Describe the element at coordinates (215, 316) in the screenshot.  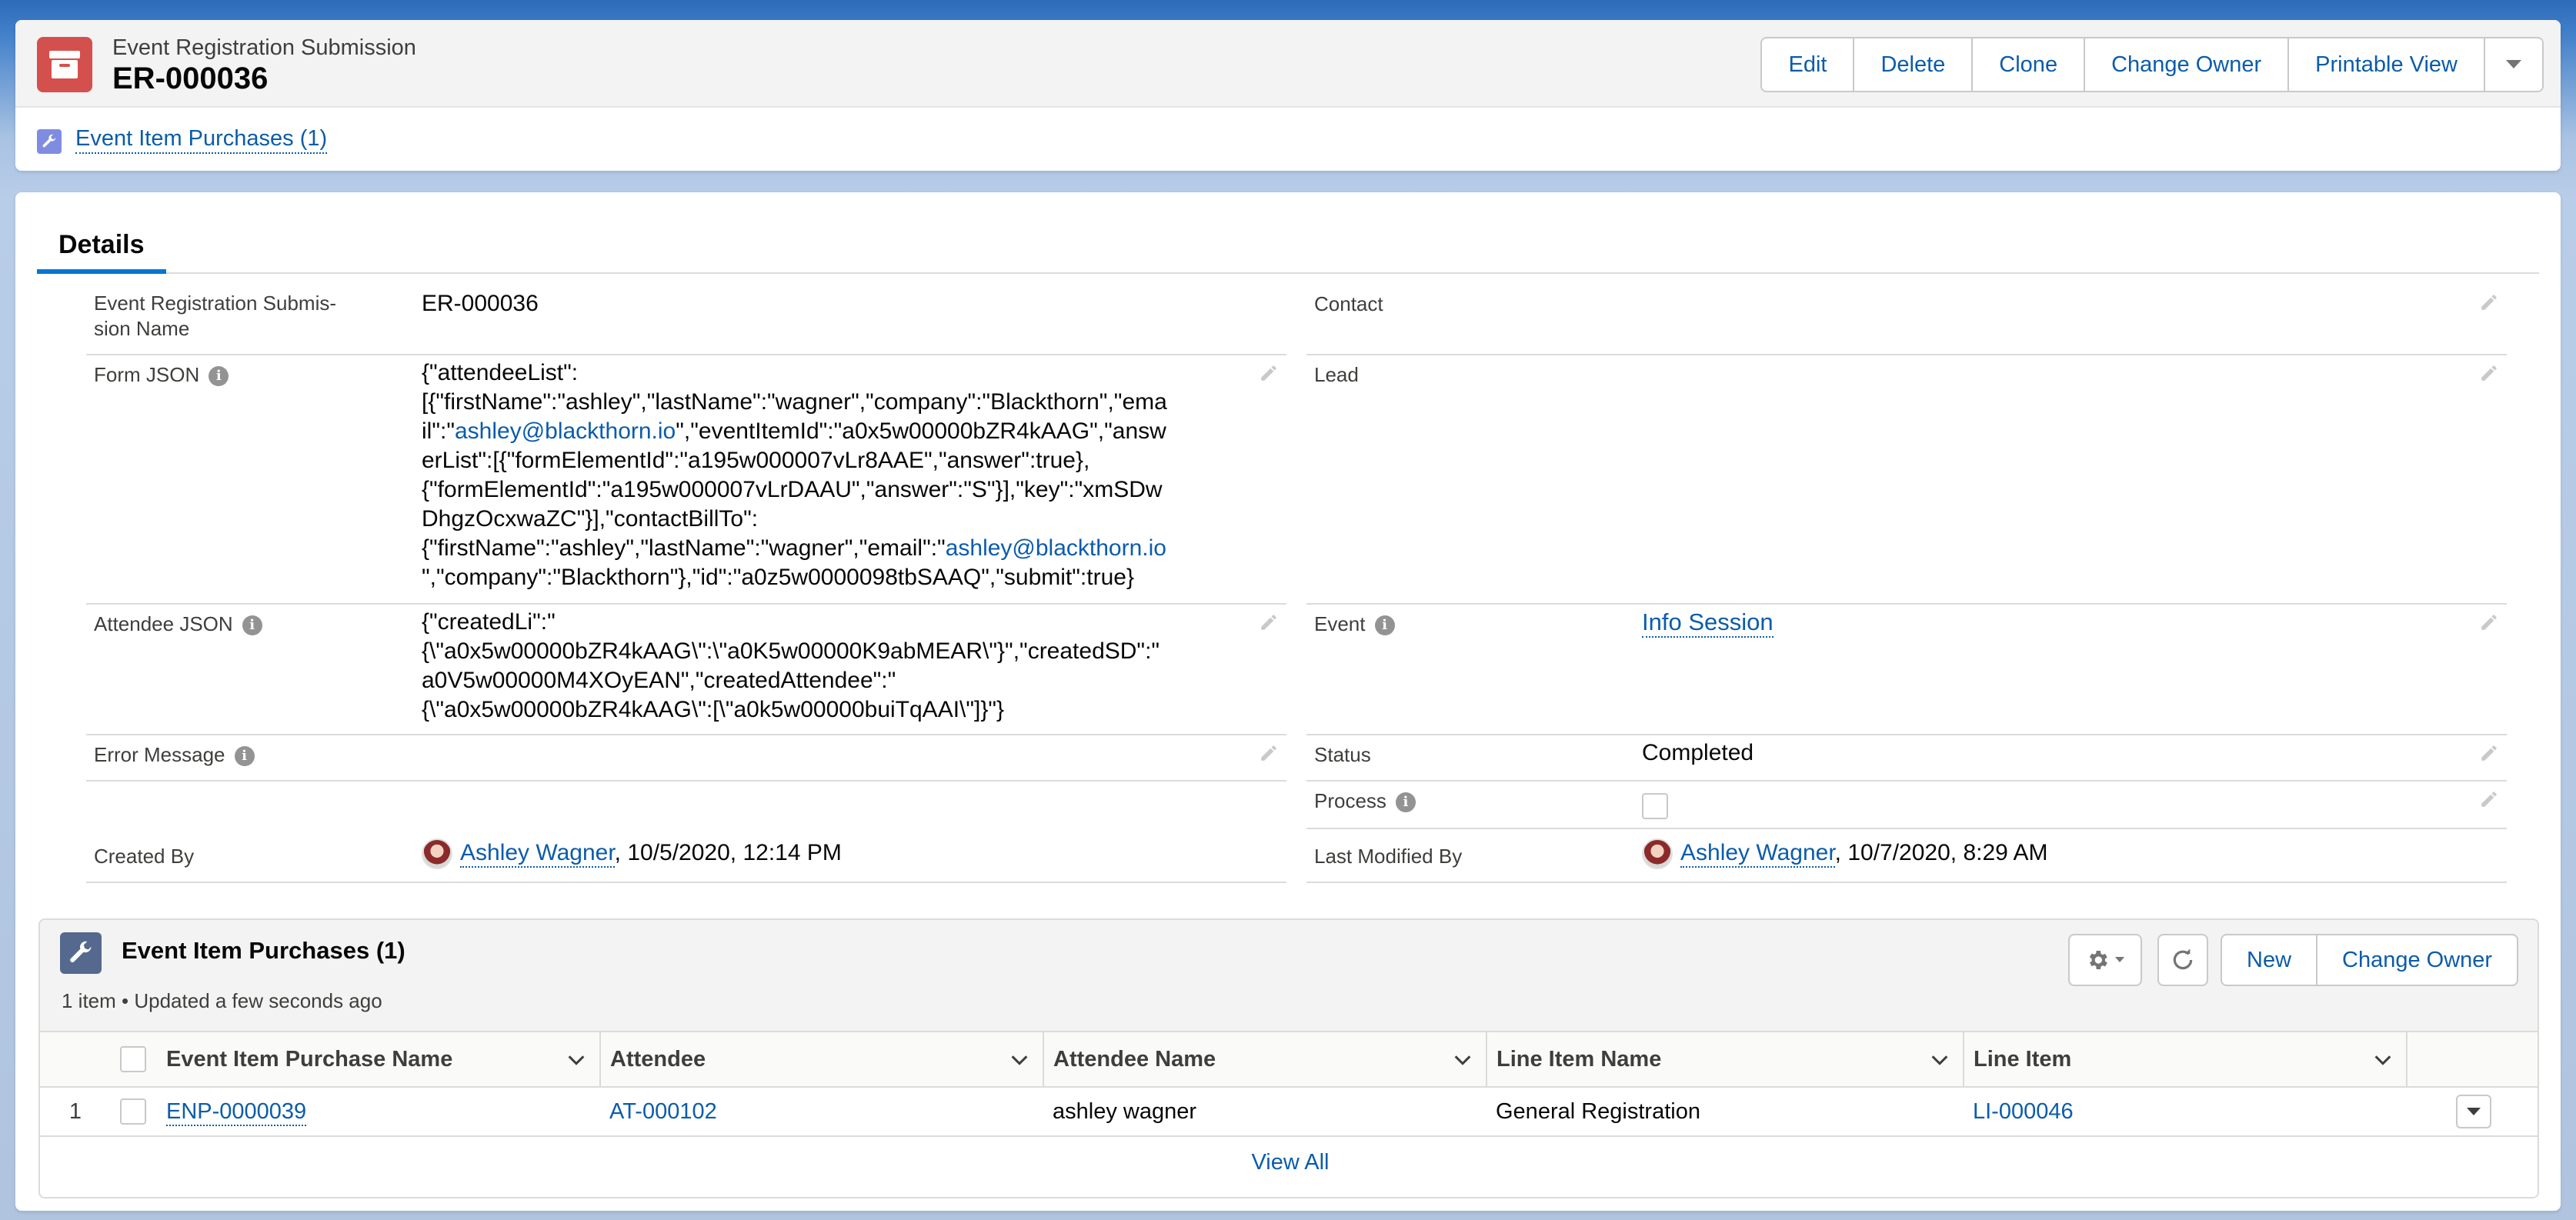
I see `field-label: Event Registration Submis- sion Name` at that location.